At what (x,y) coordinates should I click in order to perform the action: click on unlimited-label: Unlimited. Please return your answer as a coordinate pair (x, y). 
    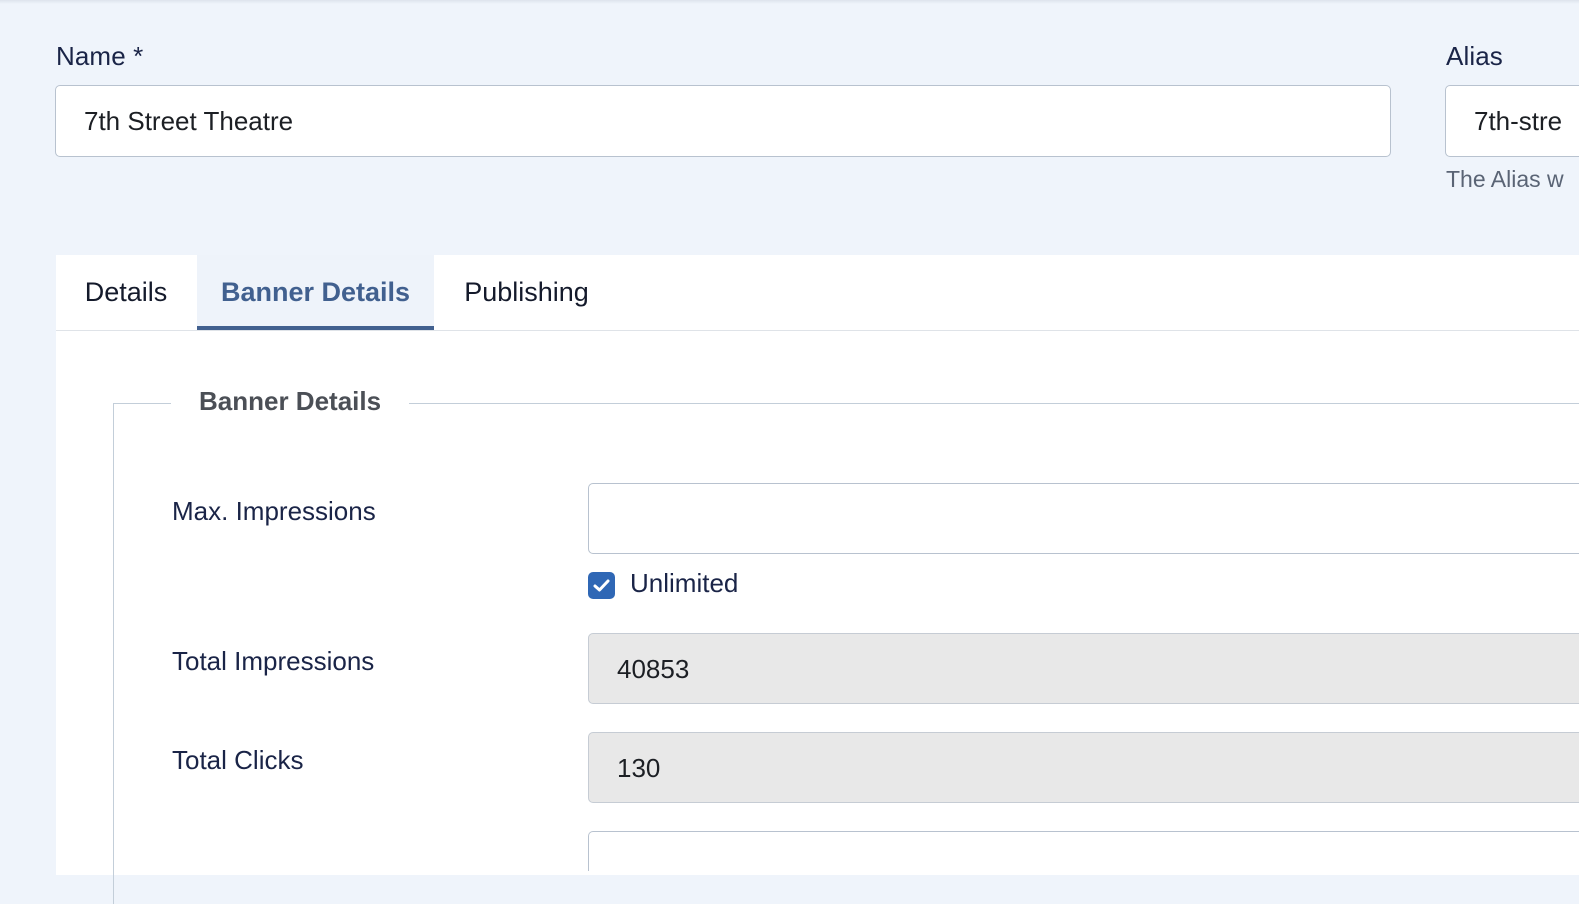
    Looking at the image, I should click on (684, 583).